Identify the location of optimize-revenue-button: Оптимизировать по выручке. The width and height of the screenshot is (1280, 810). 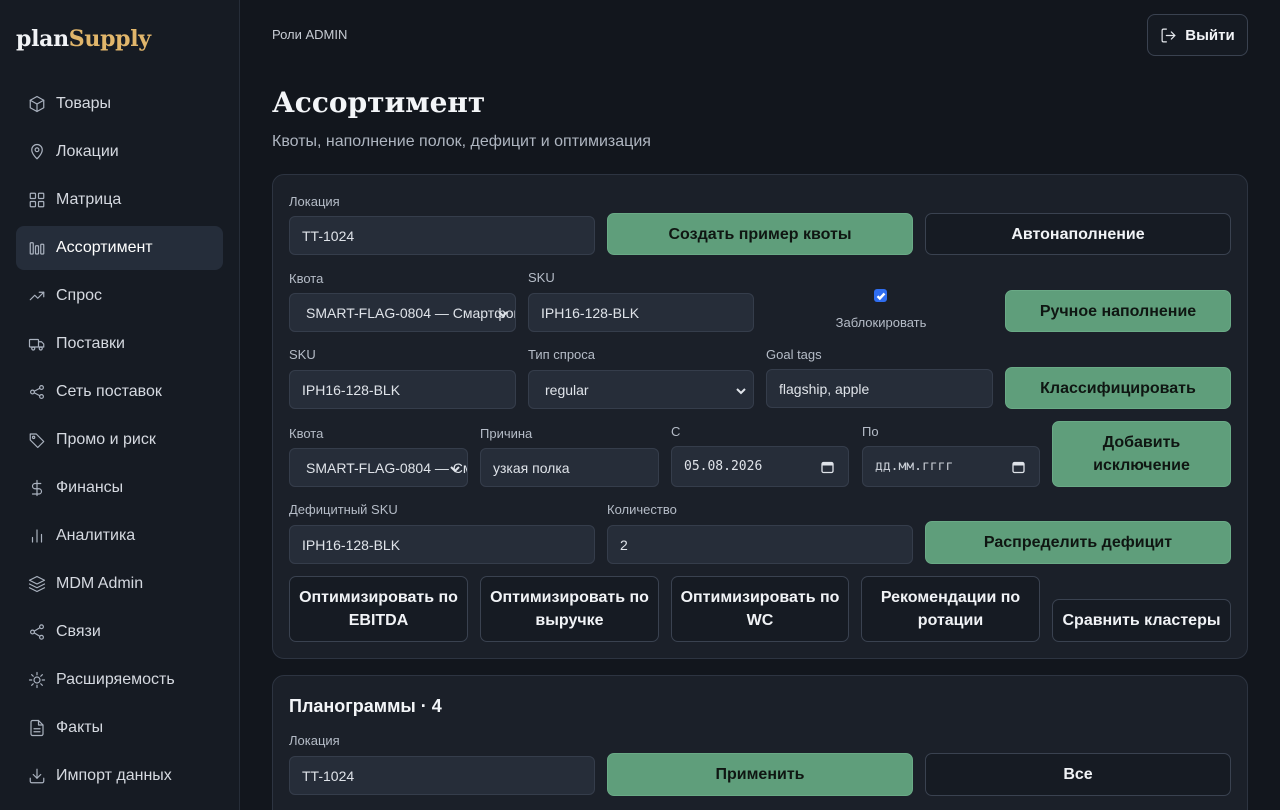
(569, 609).